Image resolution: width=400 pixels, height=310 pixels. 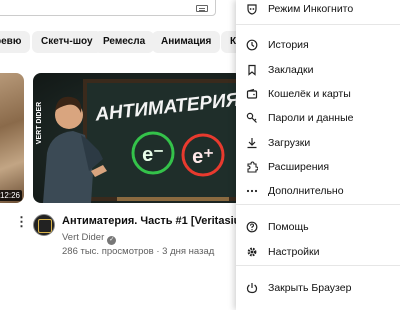 I want to click on menu-item-extensions: Расширения, so click(x=318, y=167).